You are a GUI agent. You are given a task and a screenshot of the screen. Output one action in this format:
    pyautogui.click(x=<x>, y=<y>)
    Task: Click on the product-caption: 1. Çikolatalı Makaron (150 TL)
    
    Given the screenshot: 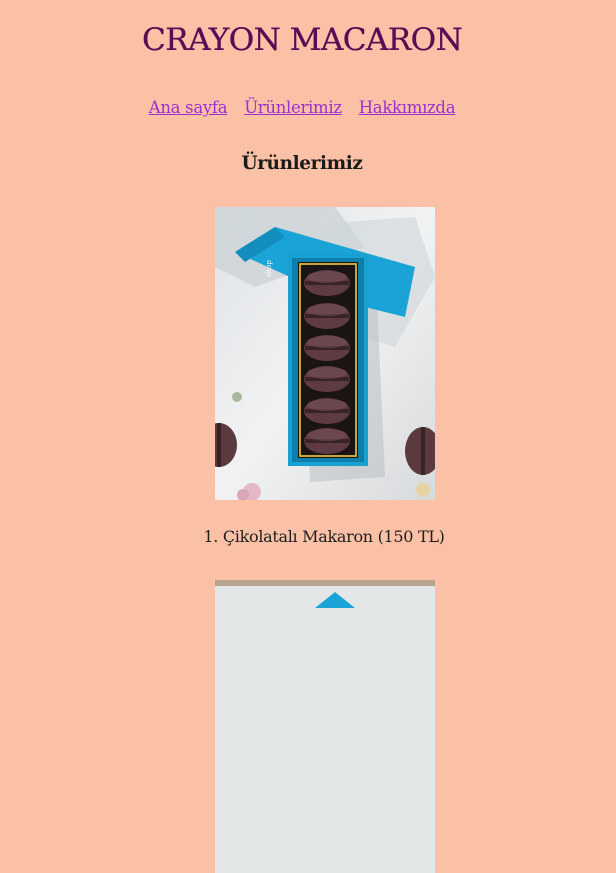 What is the action you would take?
    pyautogui.click(x=324, y=536)
    